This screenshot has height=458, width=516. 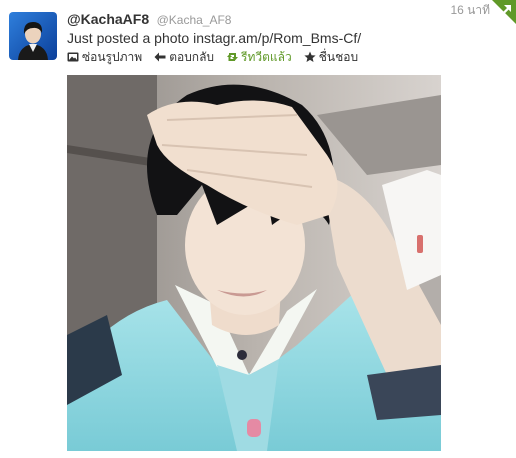 What do you see at coordinates (73, 57) in the screenshot?
I see `photo-icon` at bounding box center [73, 57].